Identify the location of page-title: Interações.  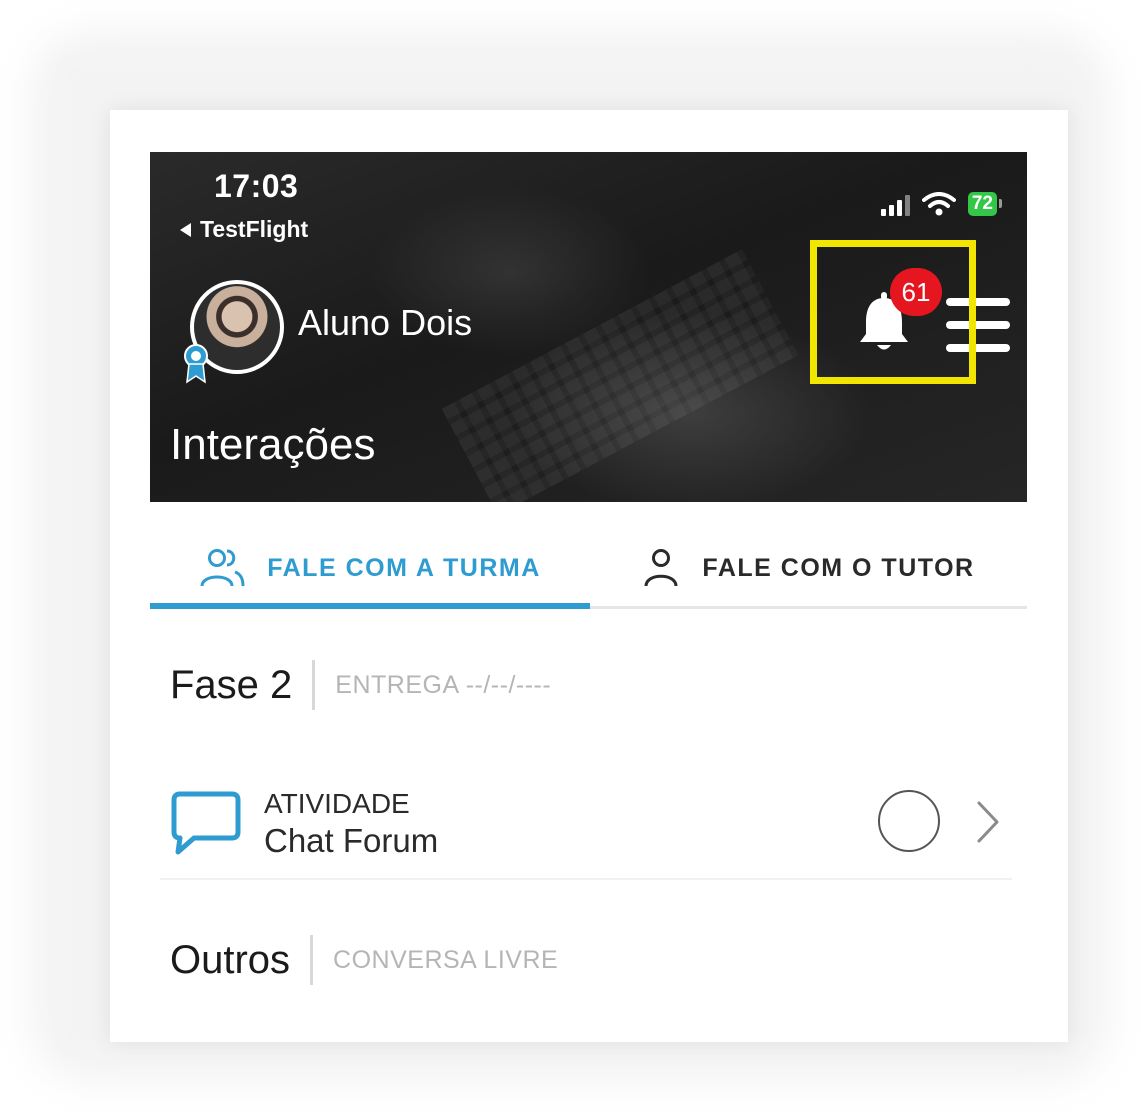
(273, 444).